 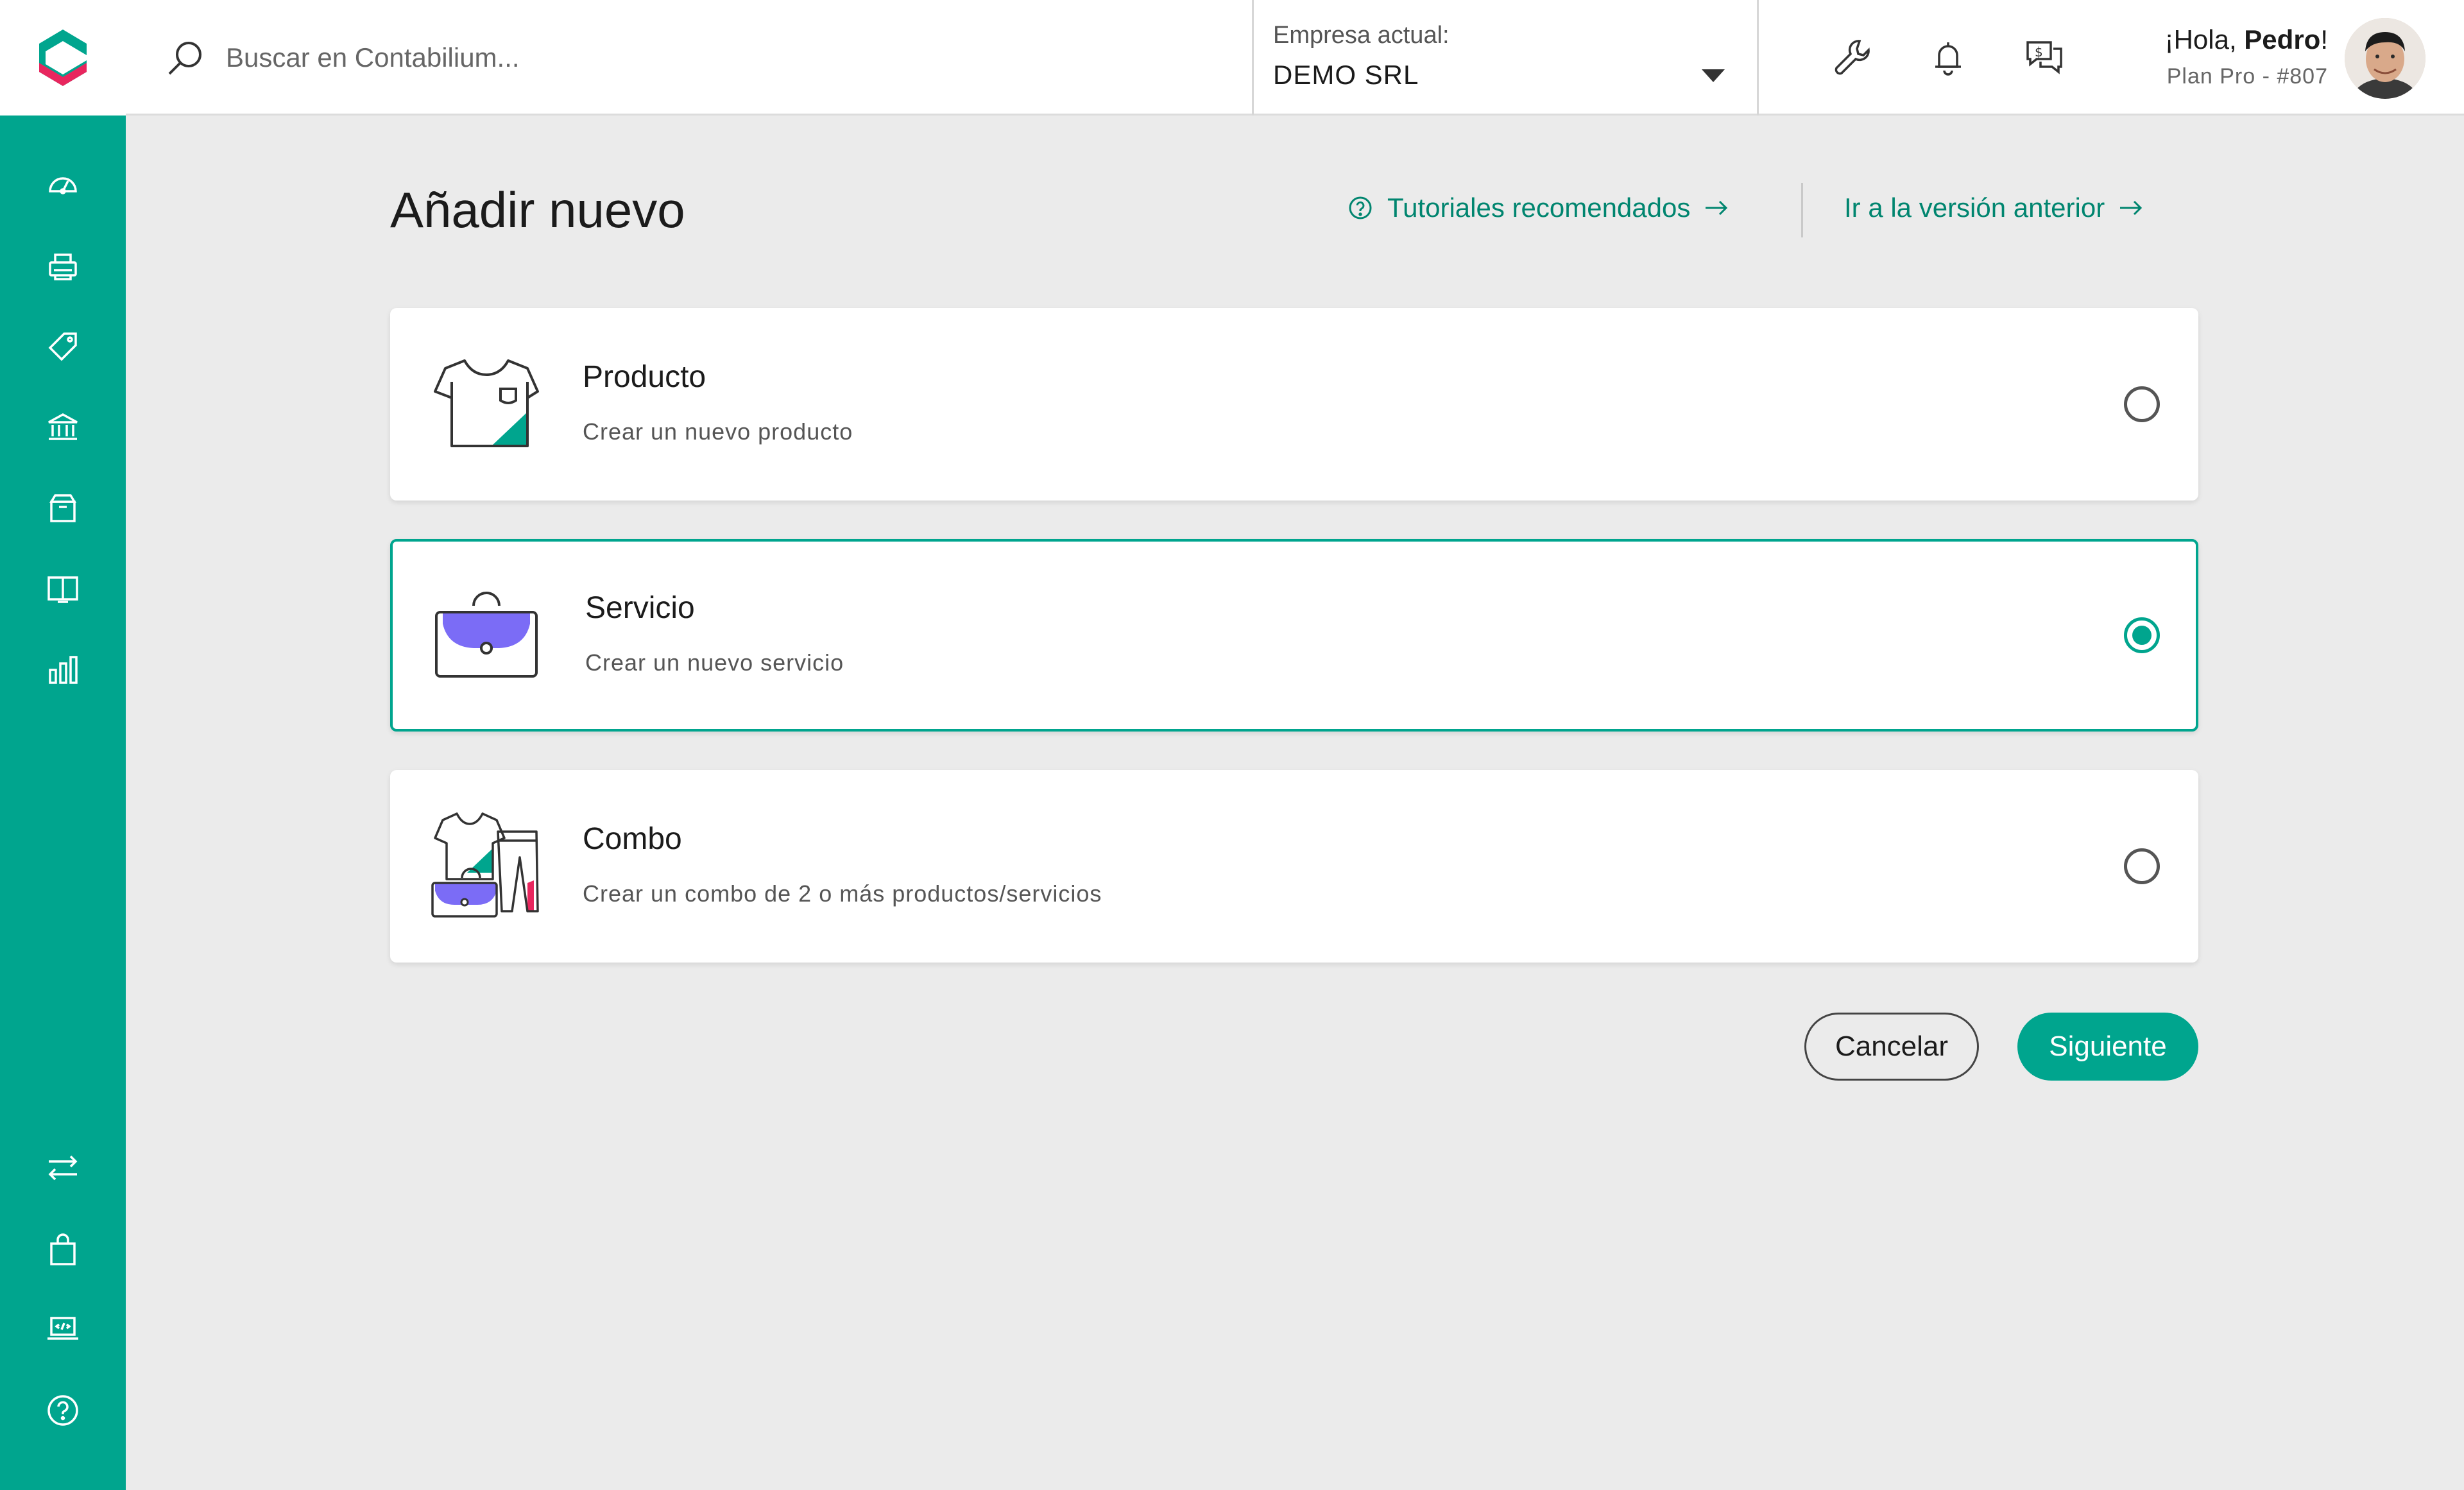 What do you see at coordinates (1714, 75) in the screenshot?
I see `chevron-down-icon` at bounding box center [1714, 75].